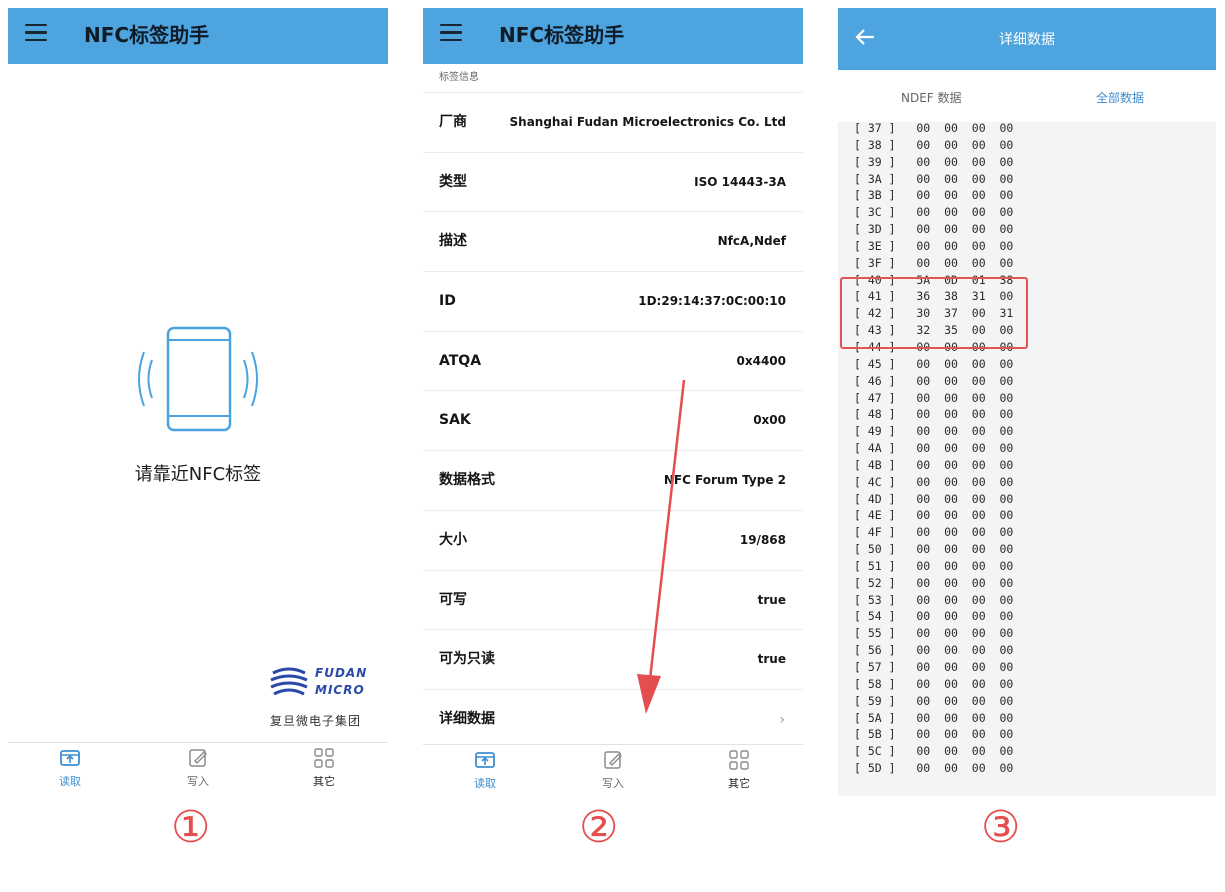  Describe the element at coordinates (933, 751) in the screenshot. I see `hex-row: [ 5C ] 00 00 00 00` at that location.